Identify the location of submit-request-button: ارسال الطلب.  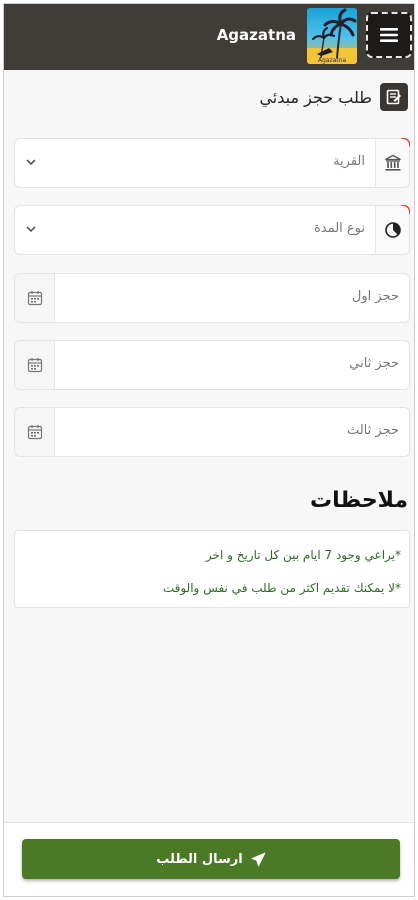
(211, 859).